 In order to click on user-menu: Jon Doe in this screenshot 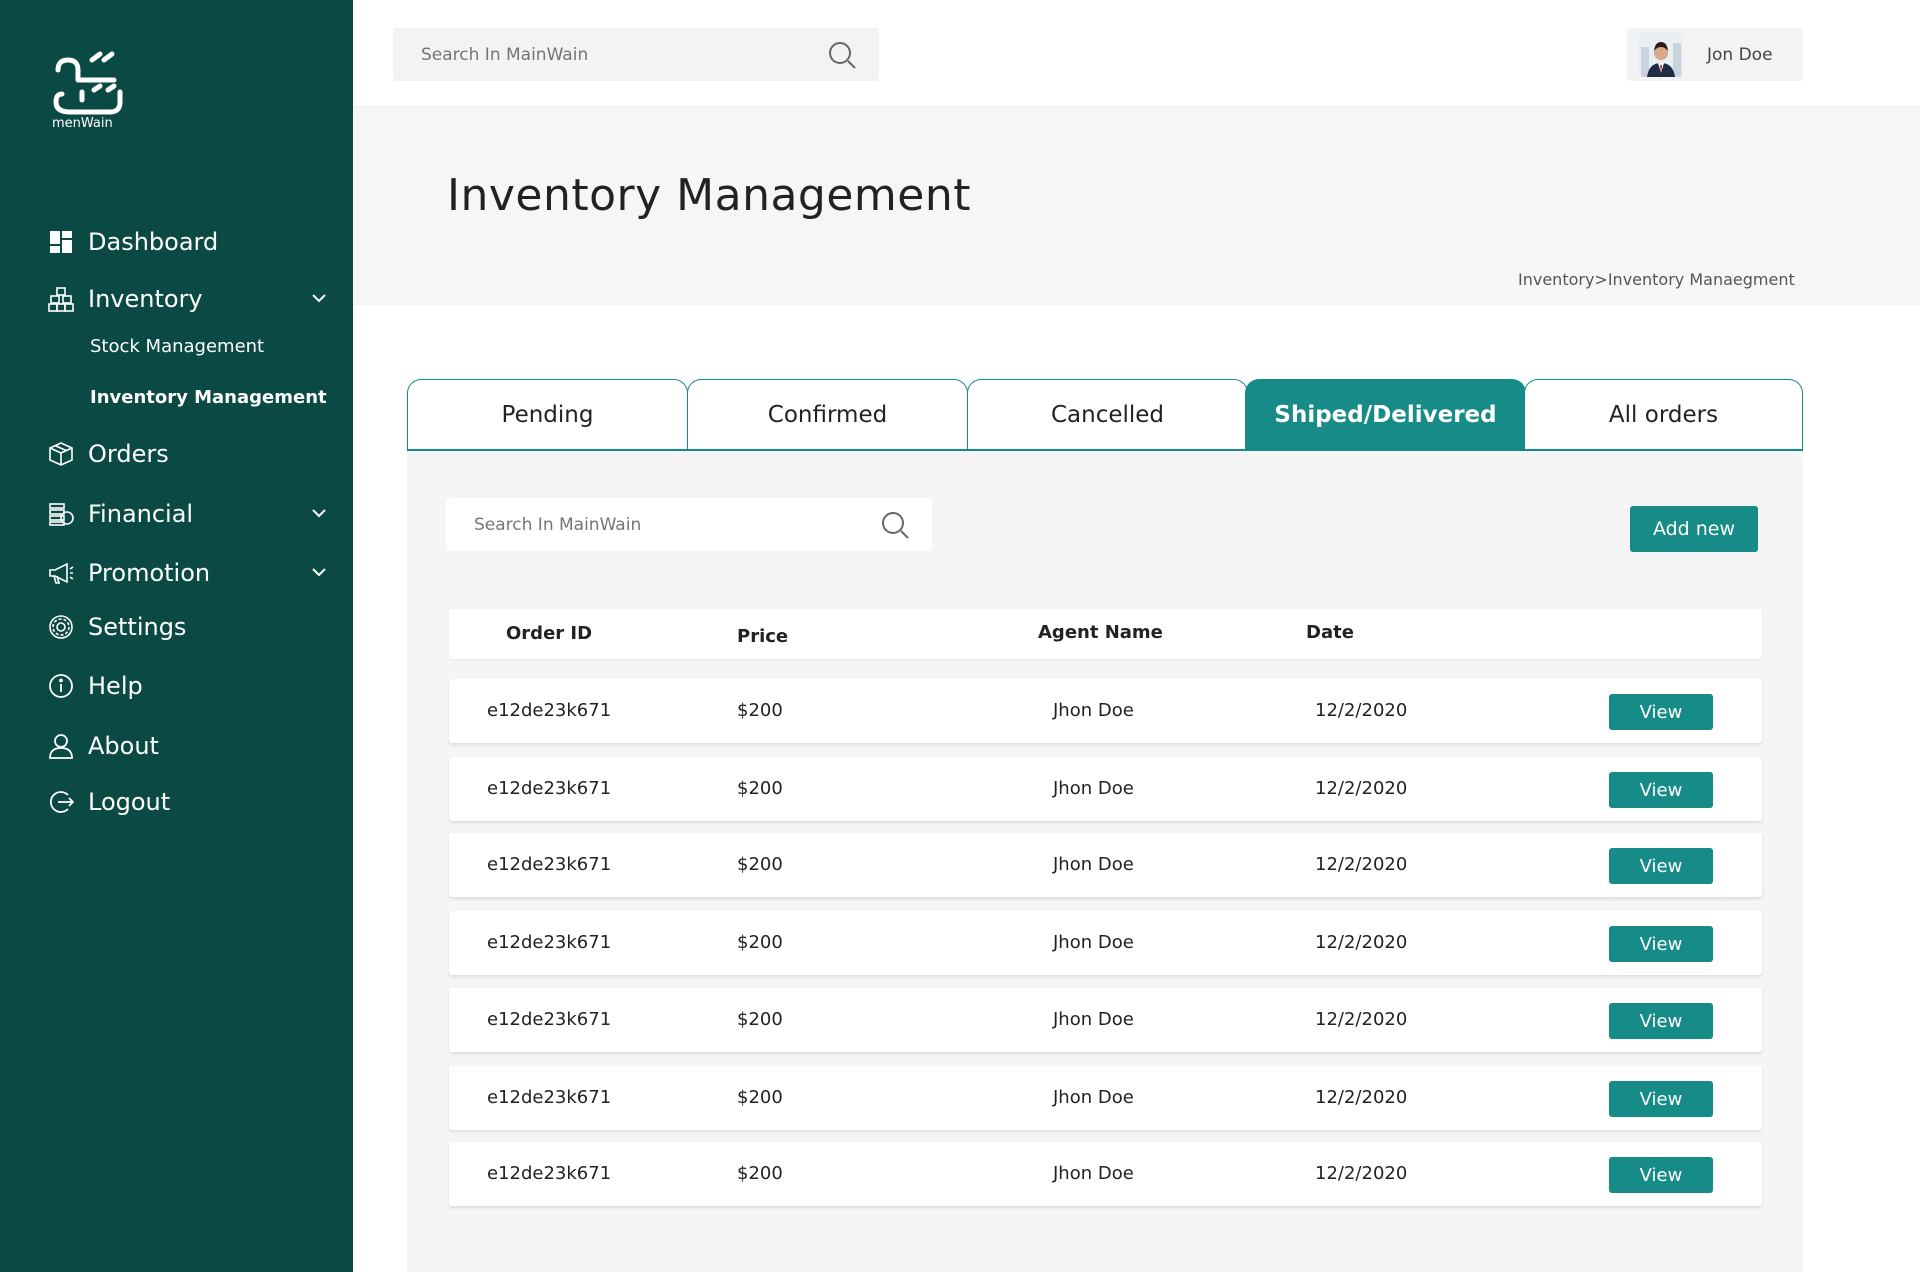, I will do `click(1715, 54)`.